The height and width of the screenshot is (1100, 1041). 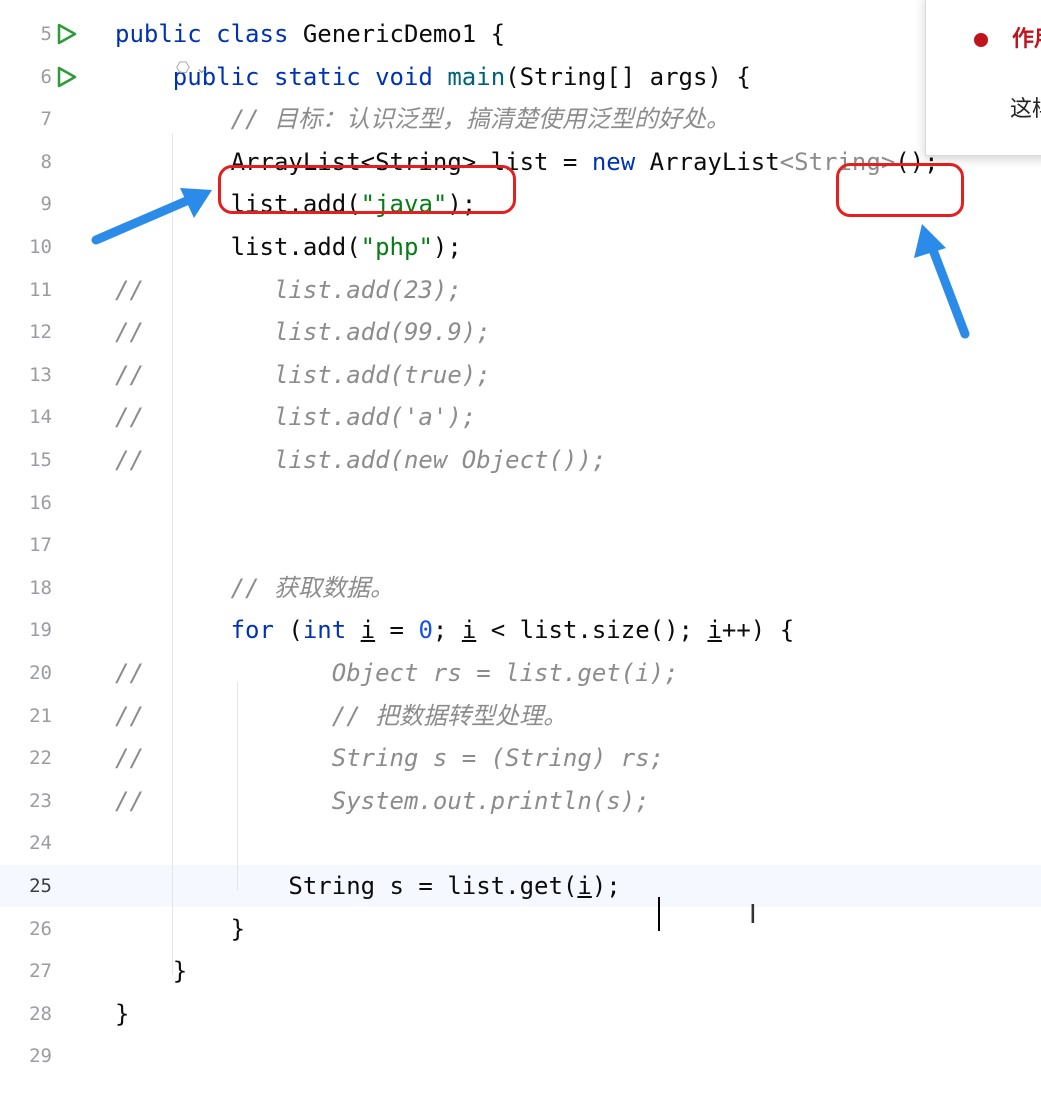 What do you see at coordinates (26, 204) in the screenshot?
I see `line-number: 9` at bounding box center [26, 204].